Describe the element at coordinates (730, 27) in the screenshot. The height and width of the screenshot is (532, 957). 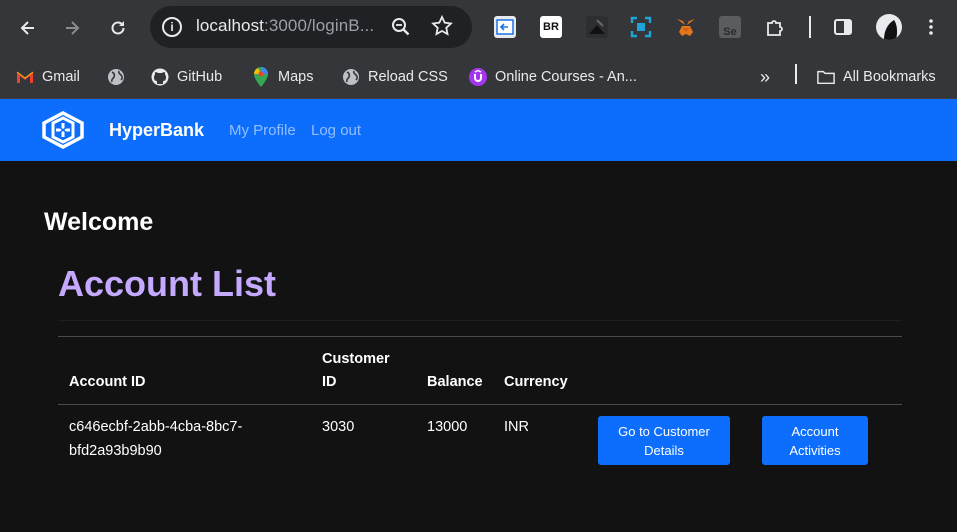
I see `selenium-ext-icon: Se` at that location.